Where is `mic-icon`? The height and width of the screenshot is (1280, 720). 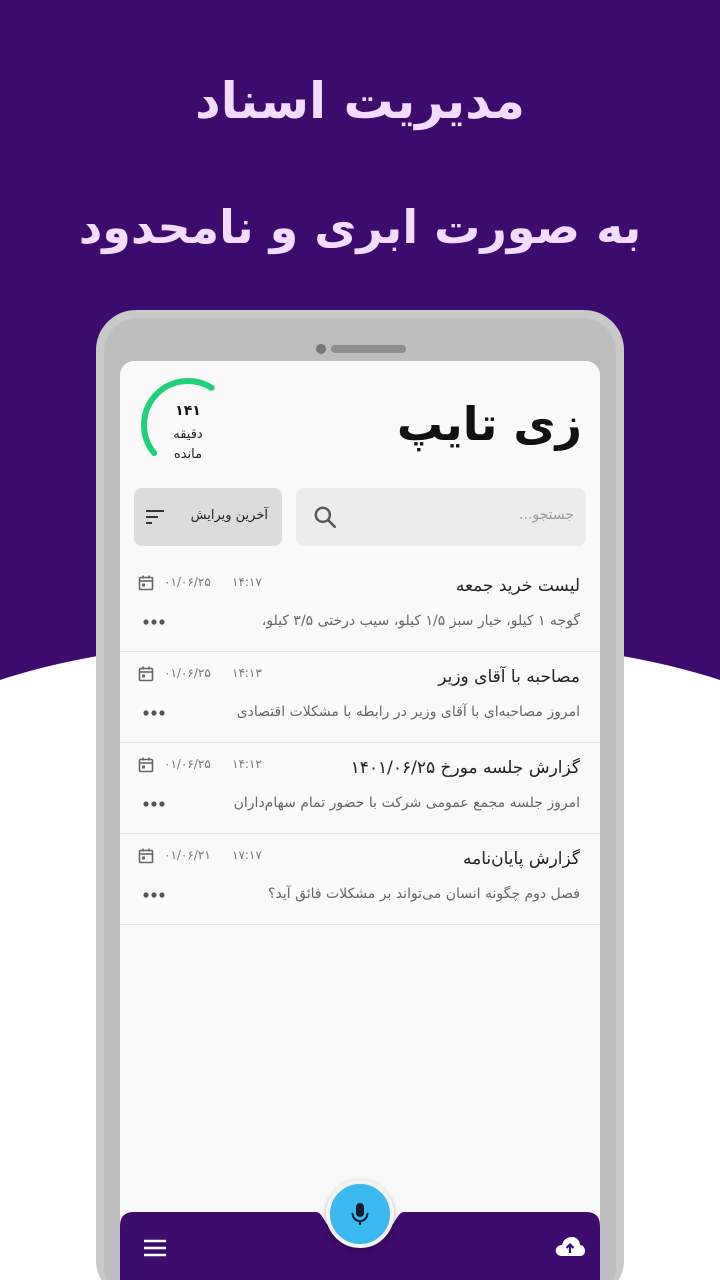 mic-icon is located at coordinates (360, 1214).